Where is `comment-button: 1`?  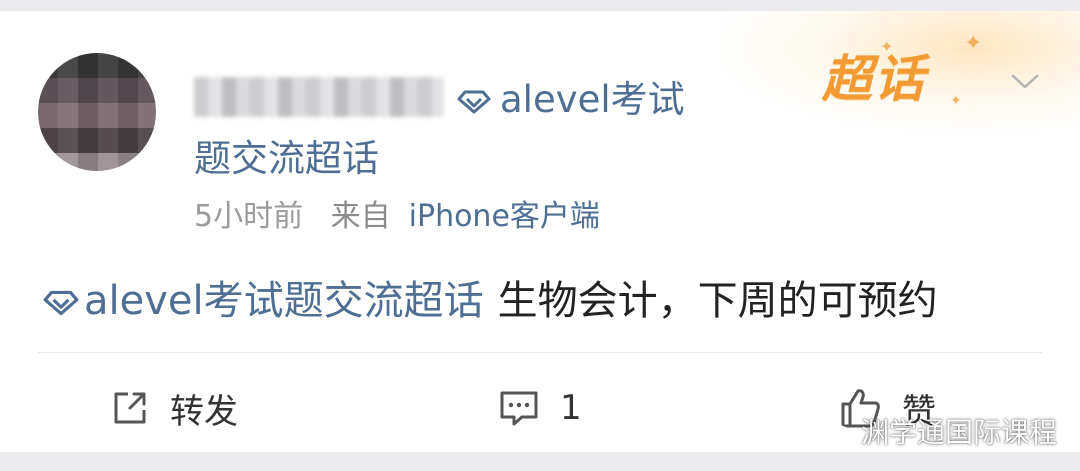
comment-button: 1 is located at coordinates (540, 408).